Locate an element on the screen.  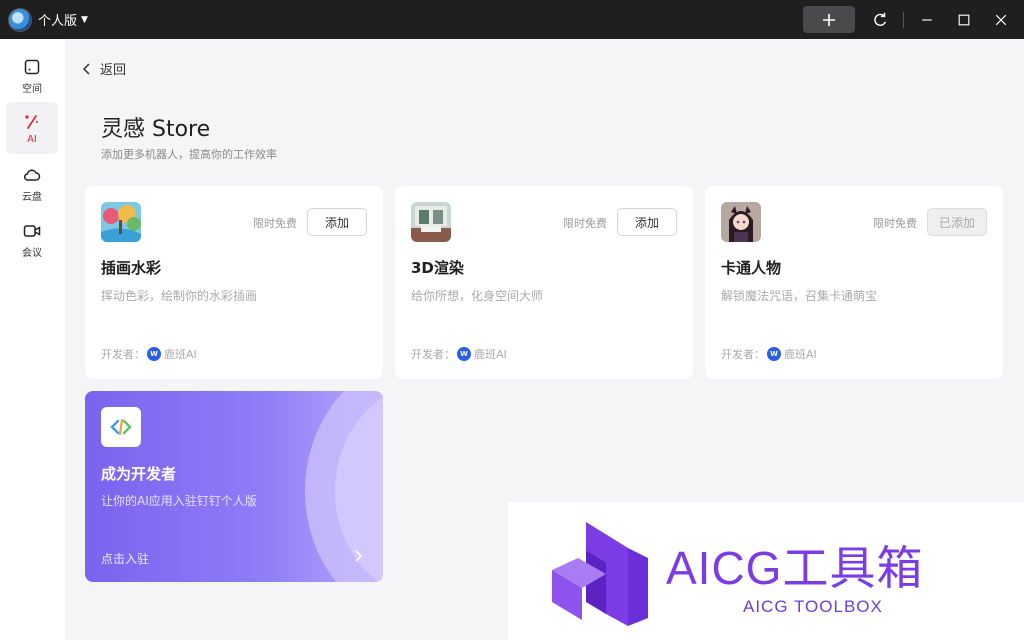
title-bar: 个人版 ▼ is located at coordinates (512, 19).